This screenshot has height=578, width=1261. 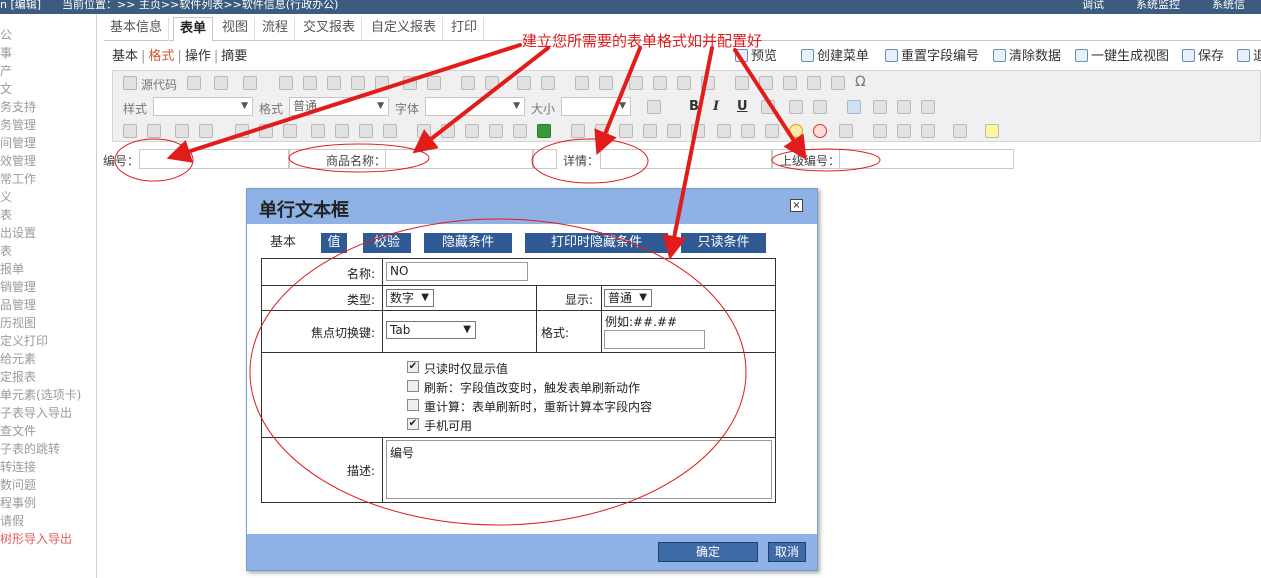 I want to click on sidebar-item: 数问题, so click(x=18, y=485).